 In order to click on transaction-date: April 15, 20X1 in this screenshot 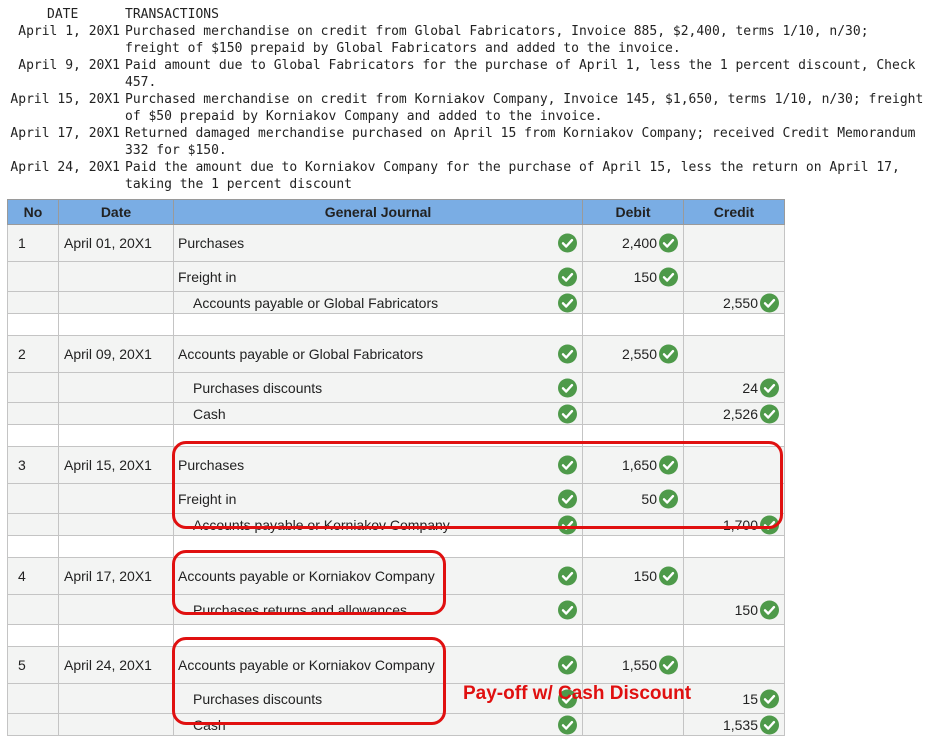, I will do `click(65, 99)`.